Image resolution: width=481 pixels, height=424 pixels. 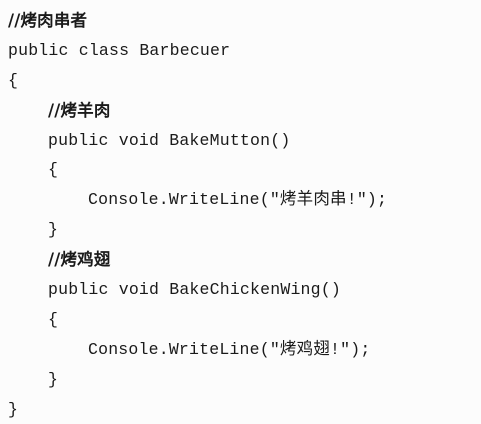 I want to click on method-declaration-line: public void BakeChickenWing(), so click(x=194, y=290).